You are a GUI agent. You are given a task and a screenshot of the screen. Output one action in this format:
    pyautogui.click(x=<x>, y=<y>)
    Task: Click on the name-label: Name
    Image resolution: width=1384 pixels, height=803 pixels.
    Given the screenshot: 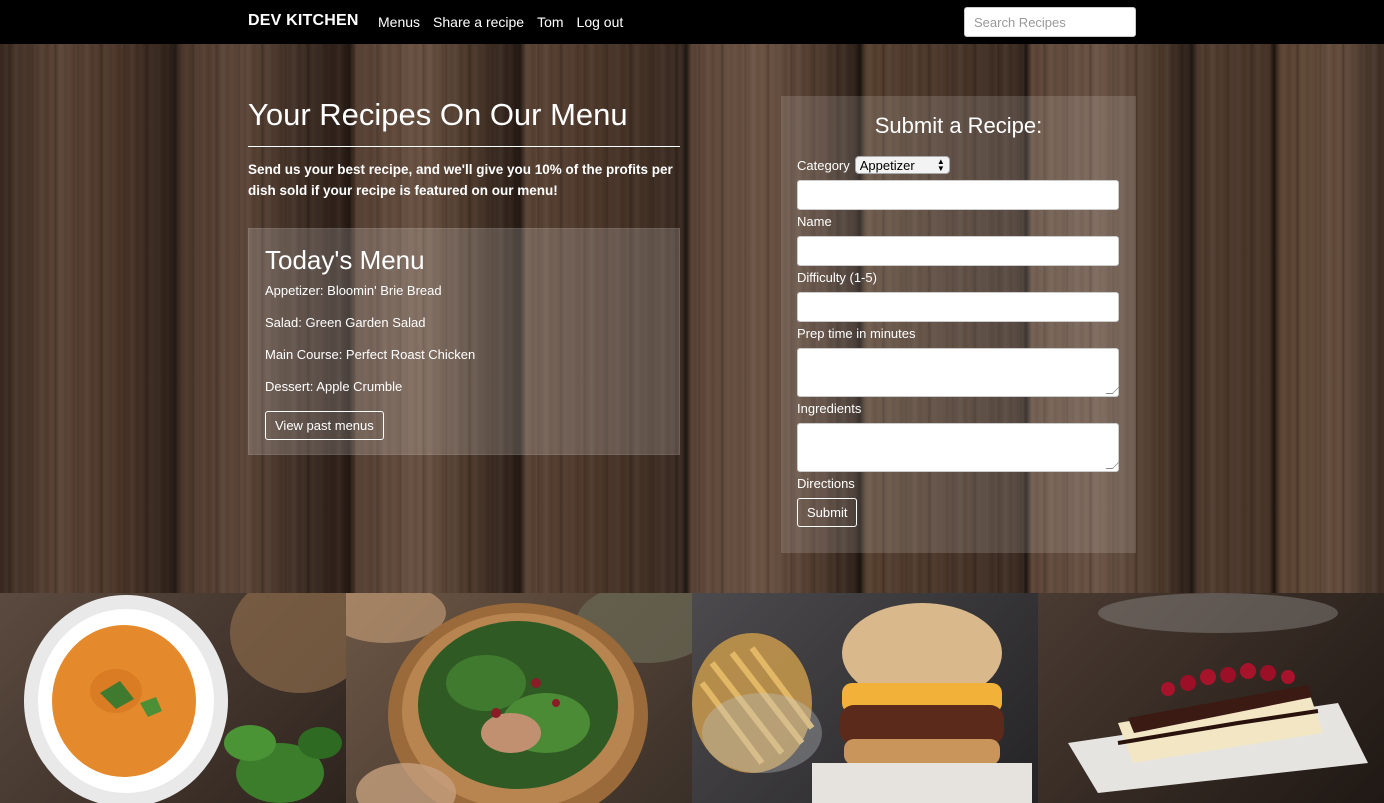 What is the action you would take?
    pyautogui.click(x=814, y=221)
    